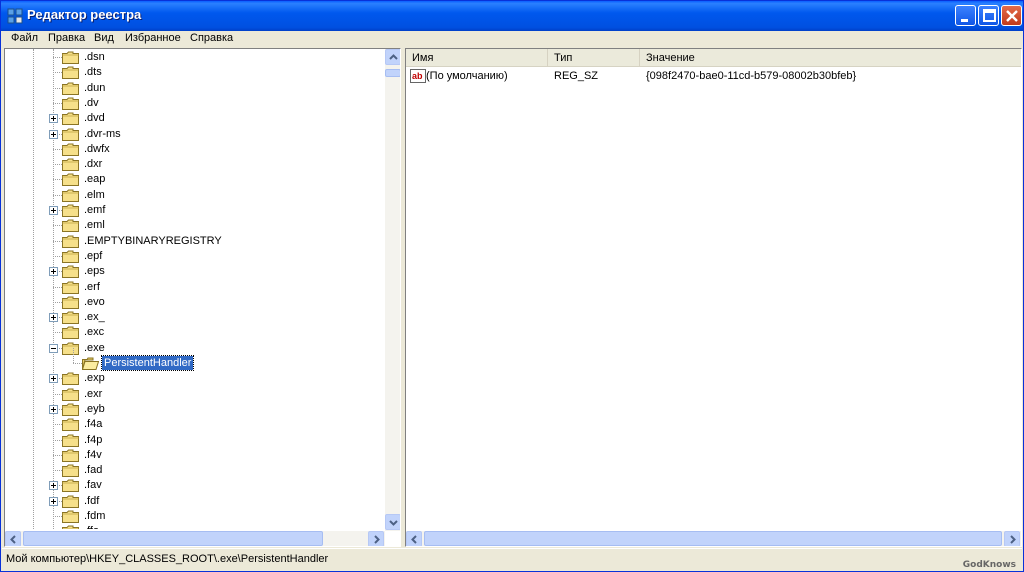 The height and width of the screenshot is (572, 1024). Describe the element at coordinates (195, 455) in the screenshot. I see `tree-node: .f4v` at that location.